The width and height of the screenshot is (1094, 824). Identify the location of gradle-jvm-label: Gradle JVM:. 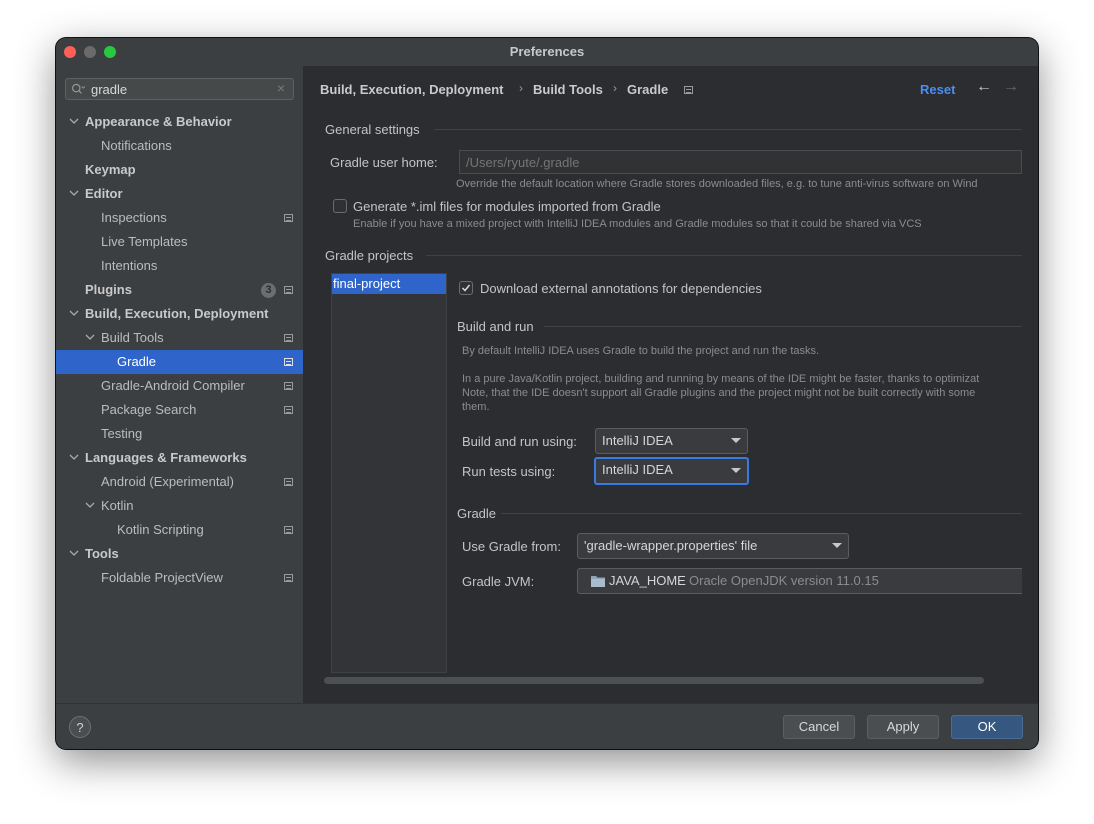
(498, 581).